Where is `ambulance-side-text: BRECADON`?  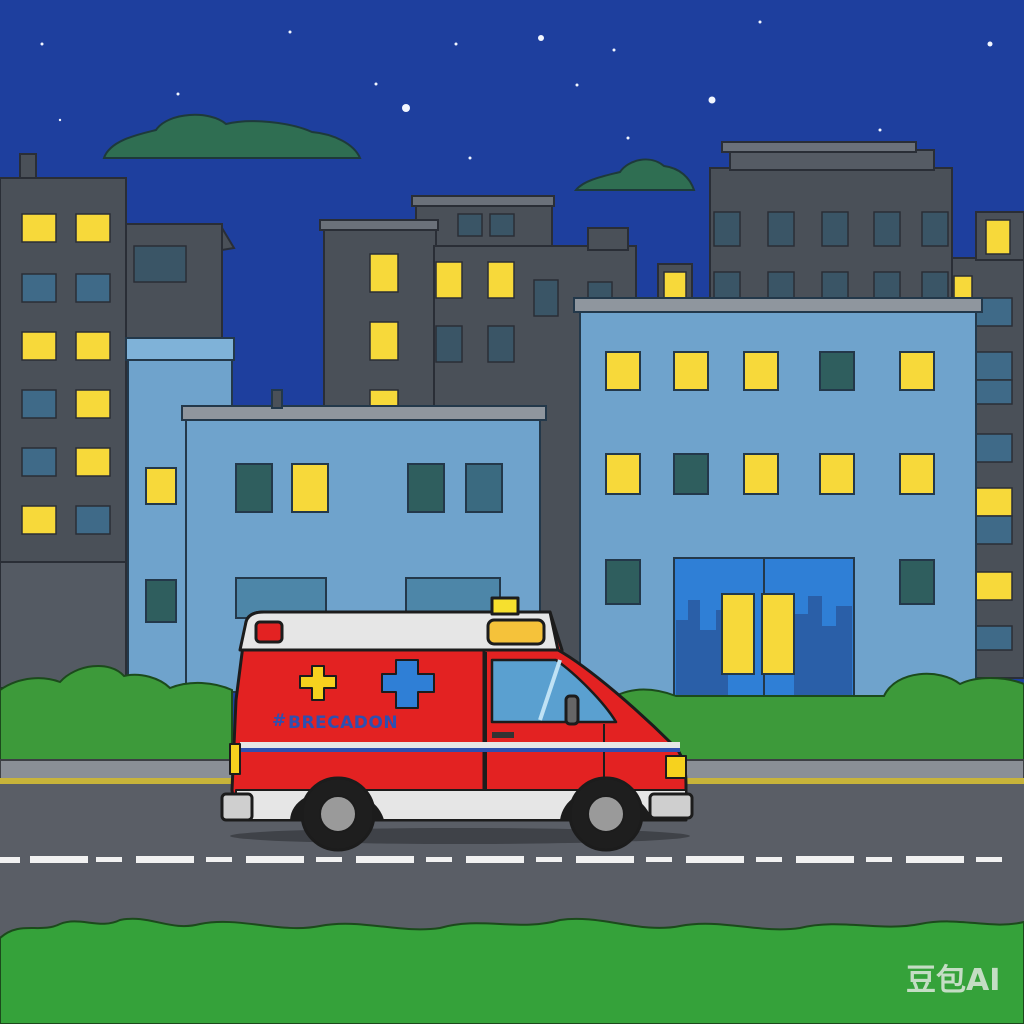 ambulance-side-text: BRECADON is located at coordinates (343, 723).